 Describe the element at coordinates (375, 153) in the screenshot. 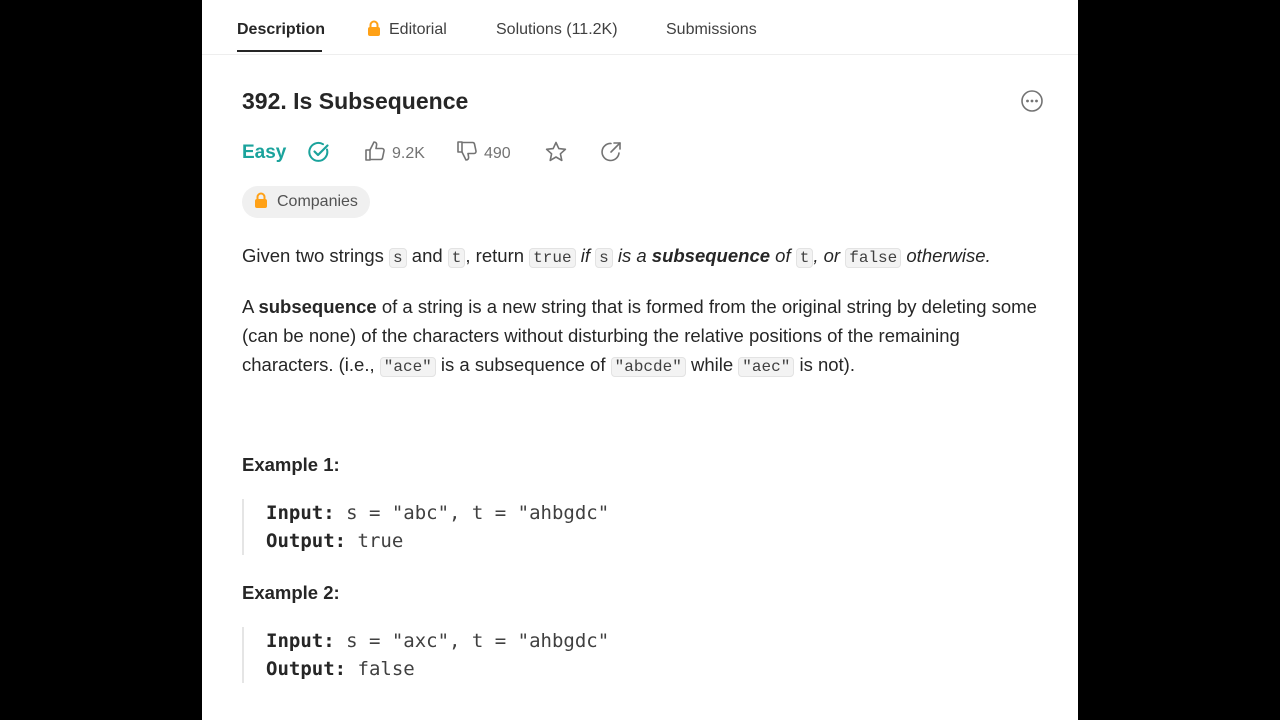

I see `thumbs-up-icon` at that location.